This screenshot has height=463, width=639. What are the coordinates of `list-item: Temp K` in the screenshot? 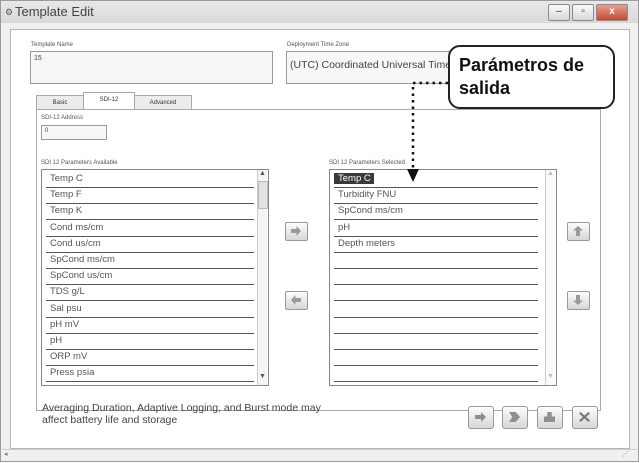 It's located at (150, 212).